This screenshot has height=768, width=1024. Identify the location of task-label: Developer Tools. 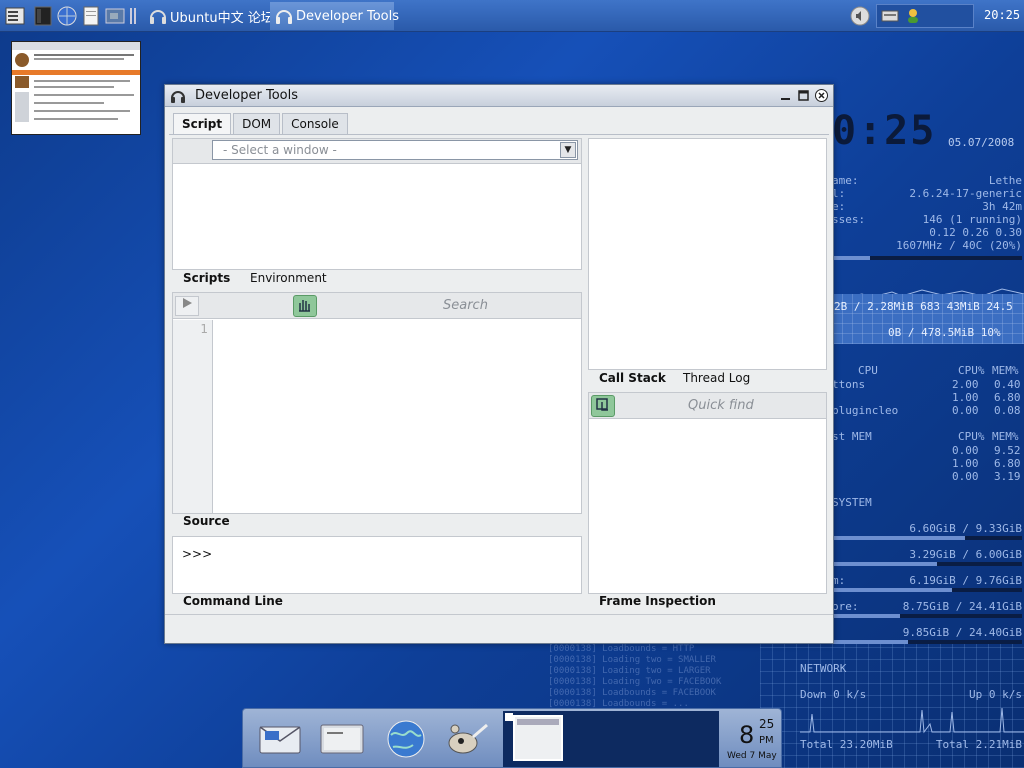
(348, 16).